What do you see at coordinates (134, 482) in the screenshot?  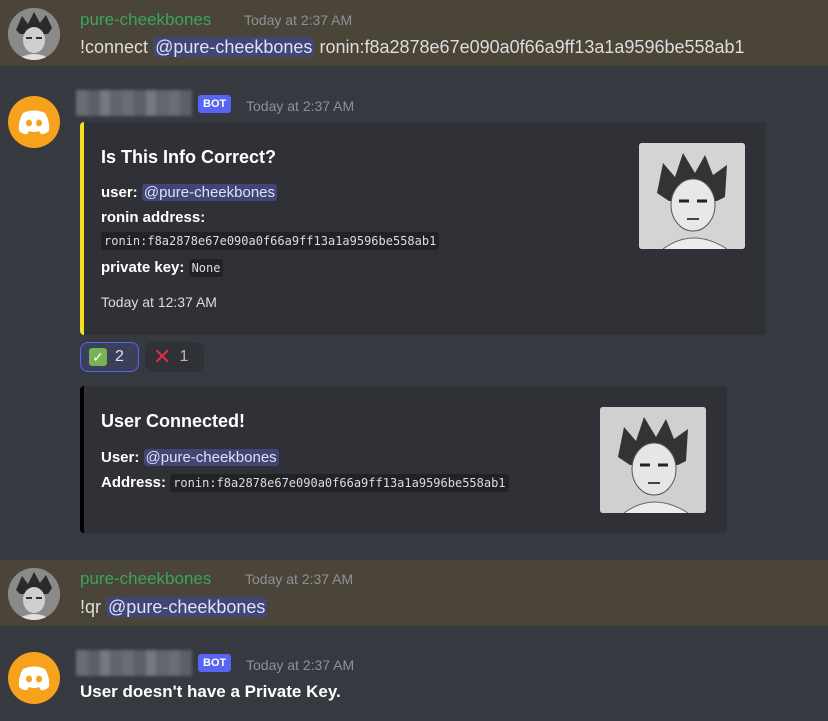 I see `address-label: Address:` at bounding box center [134, 482].